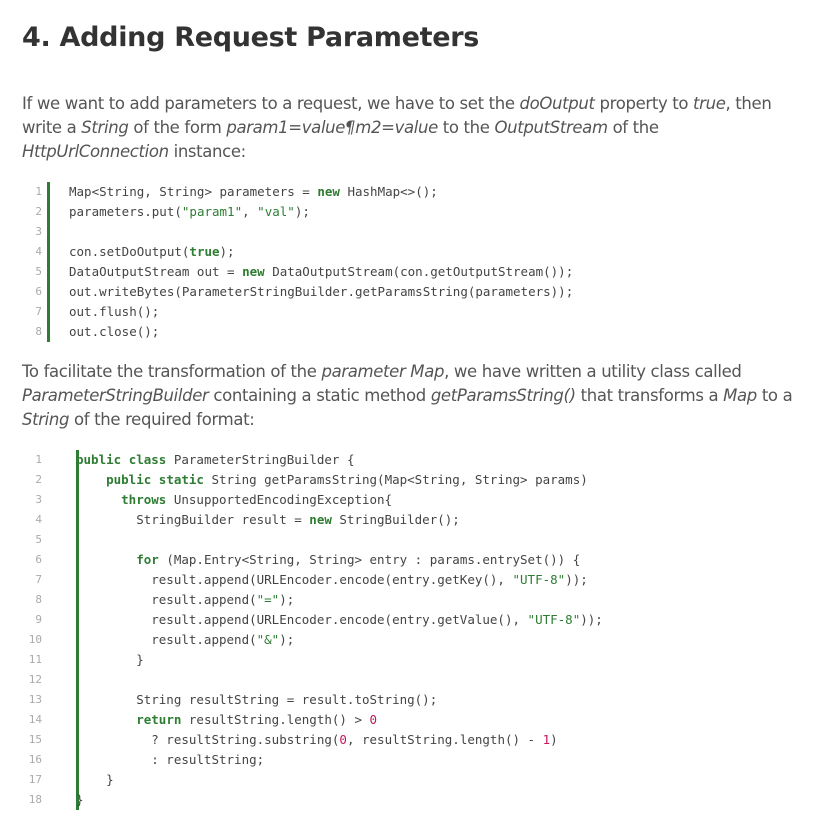  Describe the element at coordinates (35, 699) in the screenshot. I see `line-number: 13` at that location.